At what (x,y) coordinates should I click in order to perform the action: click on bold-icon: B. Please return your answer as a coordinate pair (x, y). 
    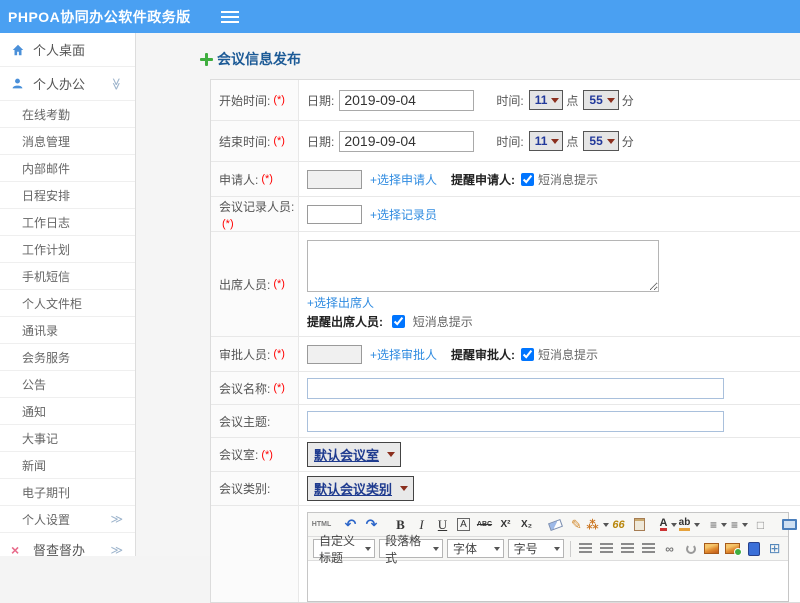
    Looking at the image, I should click on (400, 525).